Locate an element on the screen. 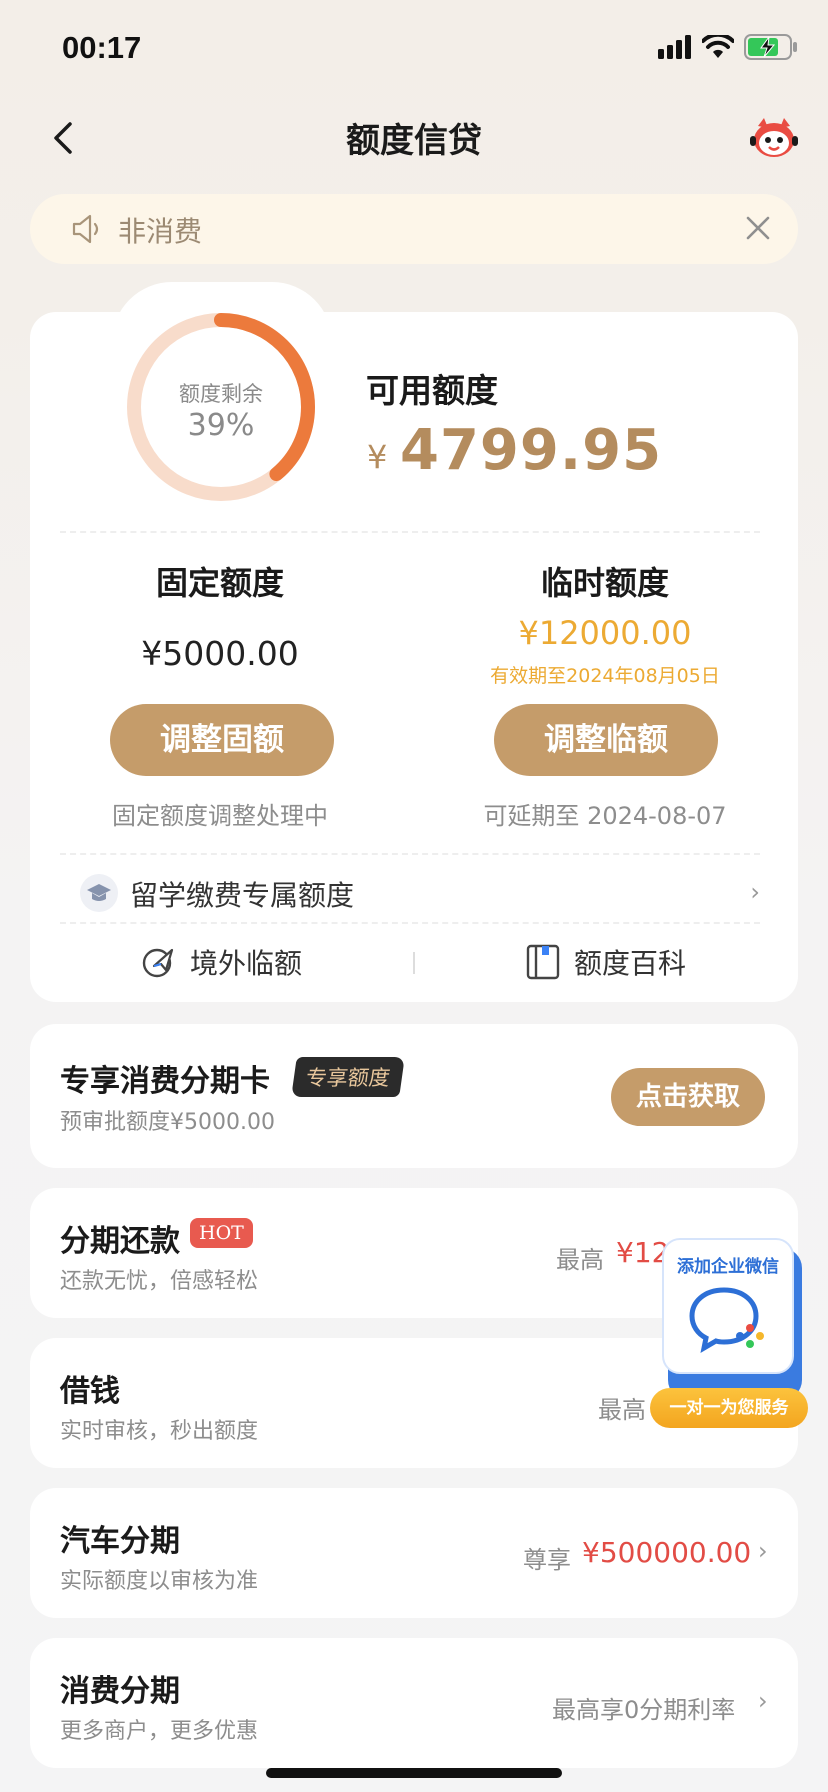  battery-icon is located at coordinates (770, 47).